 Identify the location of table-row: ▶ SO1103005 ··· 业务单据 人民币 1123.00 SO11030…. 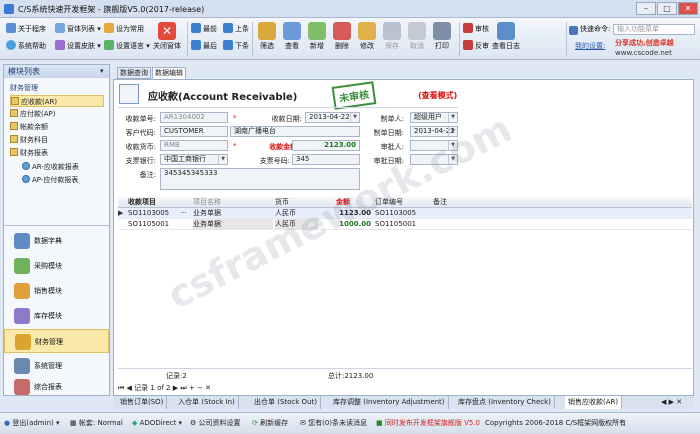
(405, 213).